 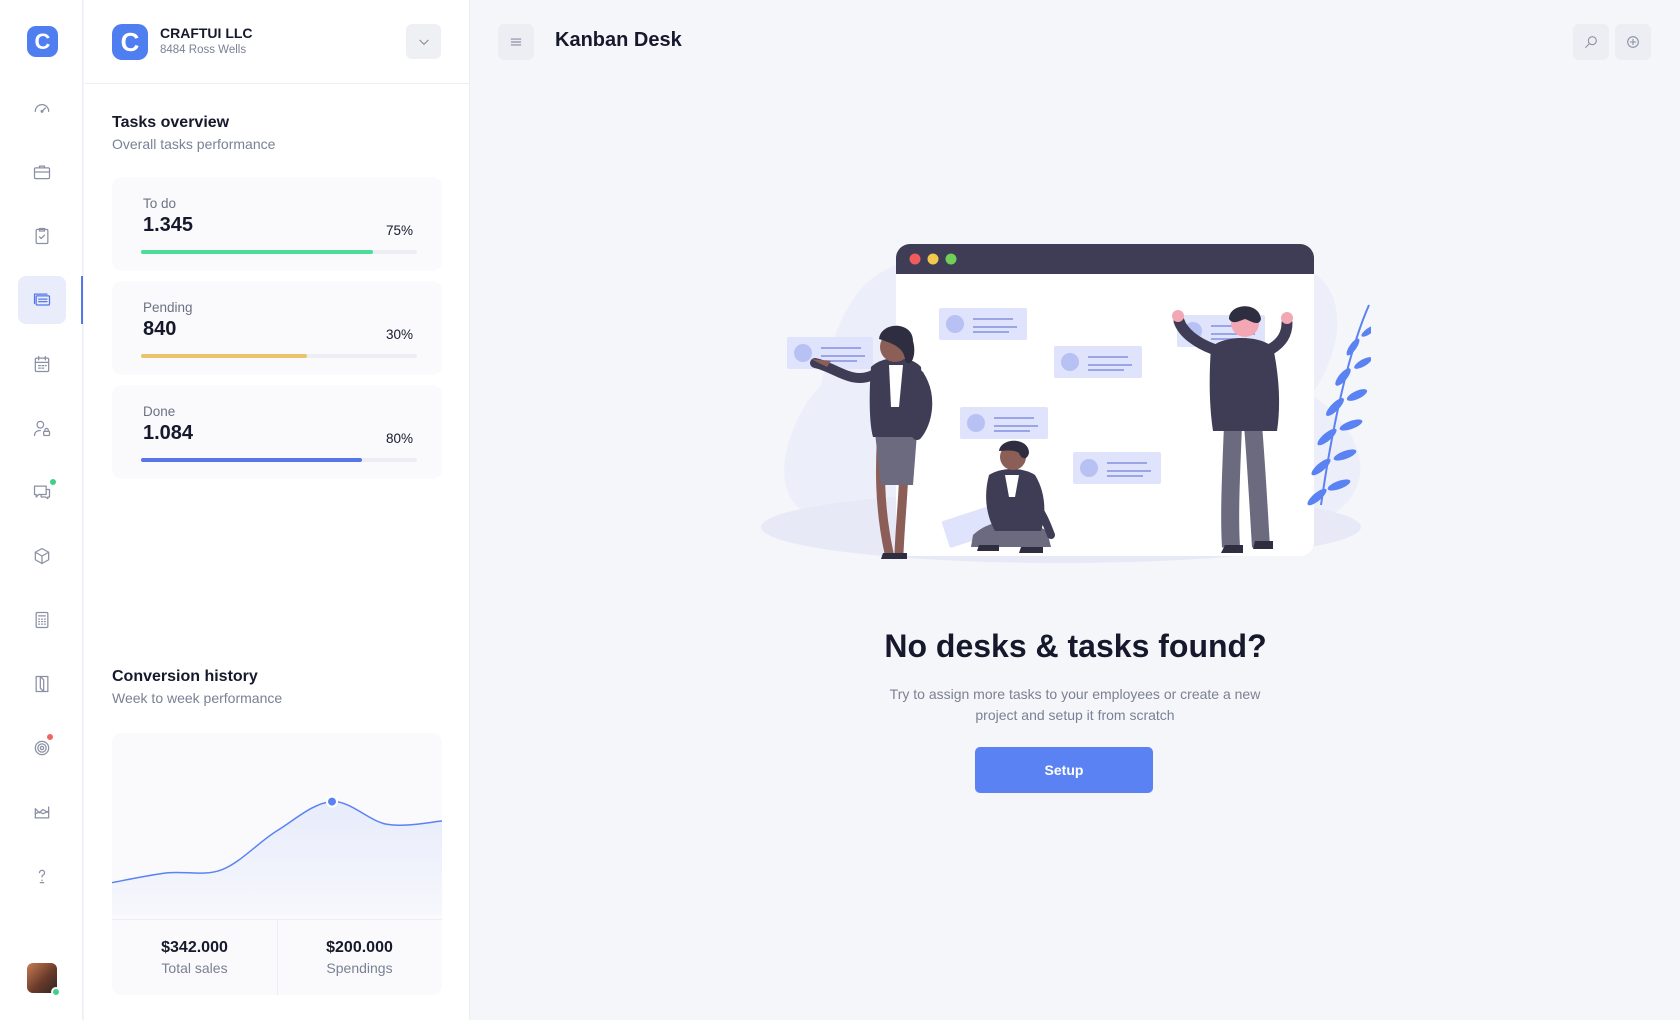 I want to click on rail-item-users, so click(x=42, y=428).